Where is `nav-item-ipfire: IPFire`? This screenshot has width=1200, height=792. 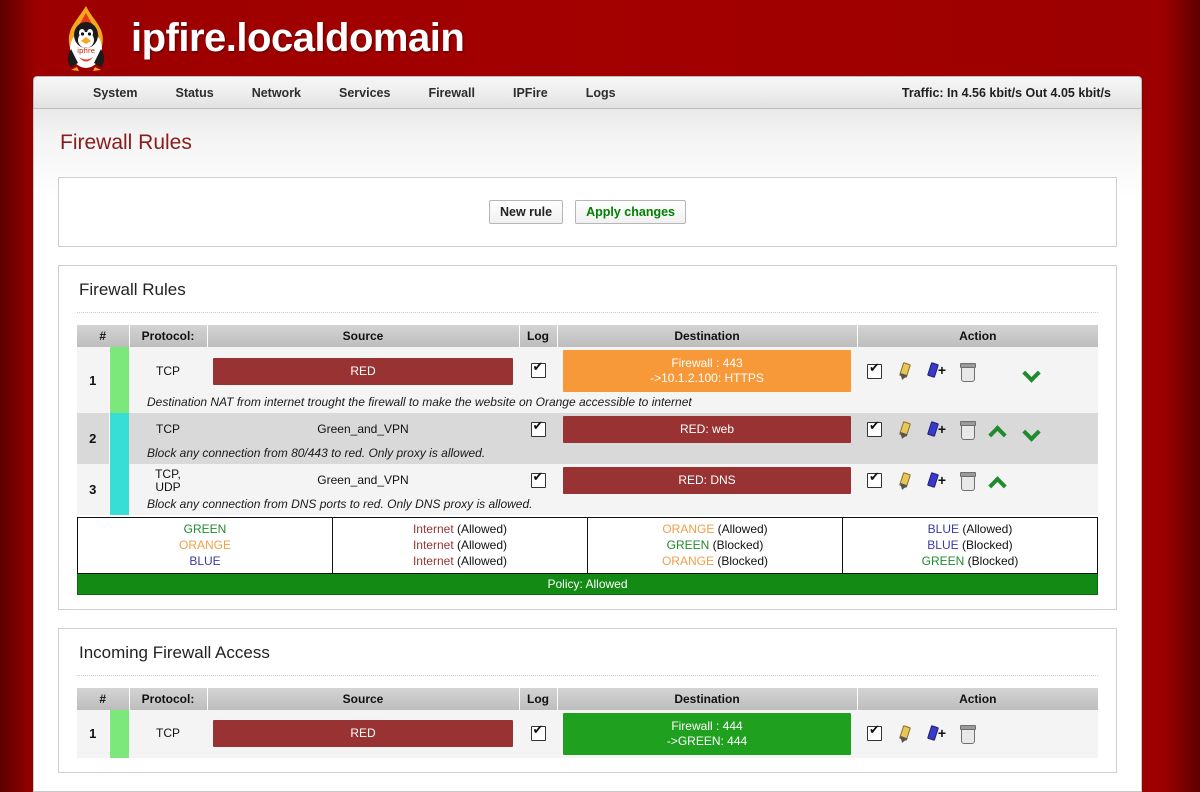
nav-item-ipfire: IPFire is located at coordinates (530, 93).